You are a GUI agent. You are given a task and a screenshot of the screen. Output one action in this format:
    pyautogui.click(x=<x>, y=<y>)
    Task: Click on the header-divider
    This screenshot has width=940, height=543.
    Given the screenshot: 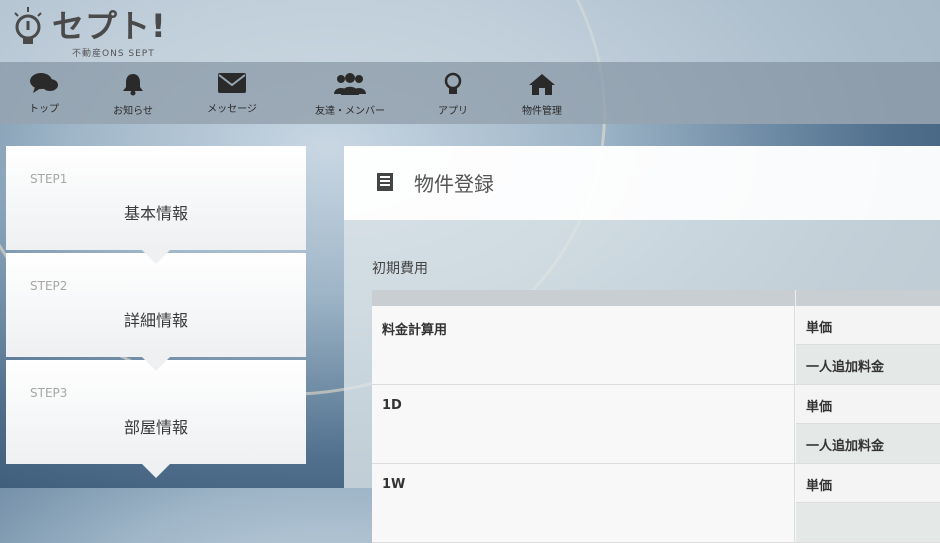 What is the action you would take?
    pyautogui.click(x=795, y=298)
    